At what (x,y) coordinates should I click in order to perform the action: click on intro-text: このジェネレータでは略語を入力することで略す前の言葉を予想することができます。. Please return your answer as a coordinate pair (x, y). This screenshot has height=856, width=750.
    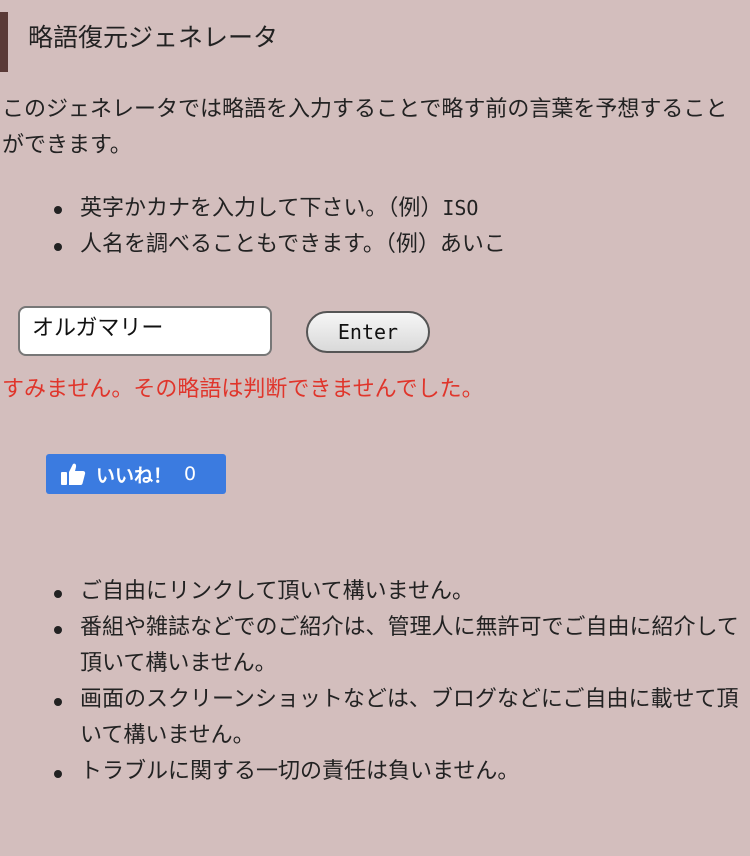
    Looking at the image, I should click on (365, 127).